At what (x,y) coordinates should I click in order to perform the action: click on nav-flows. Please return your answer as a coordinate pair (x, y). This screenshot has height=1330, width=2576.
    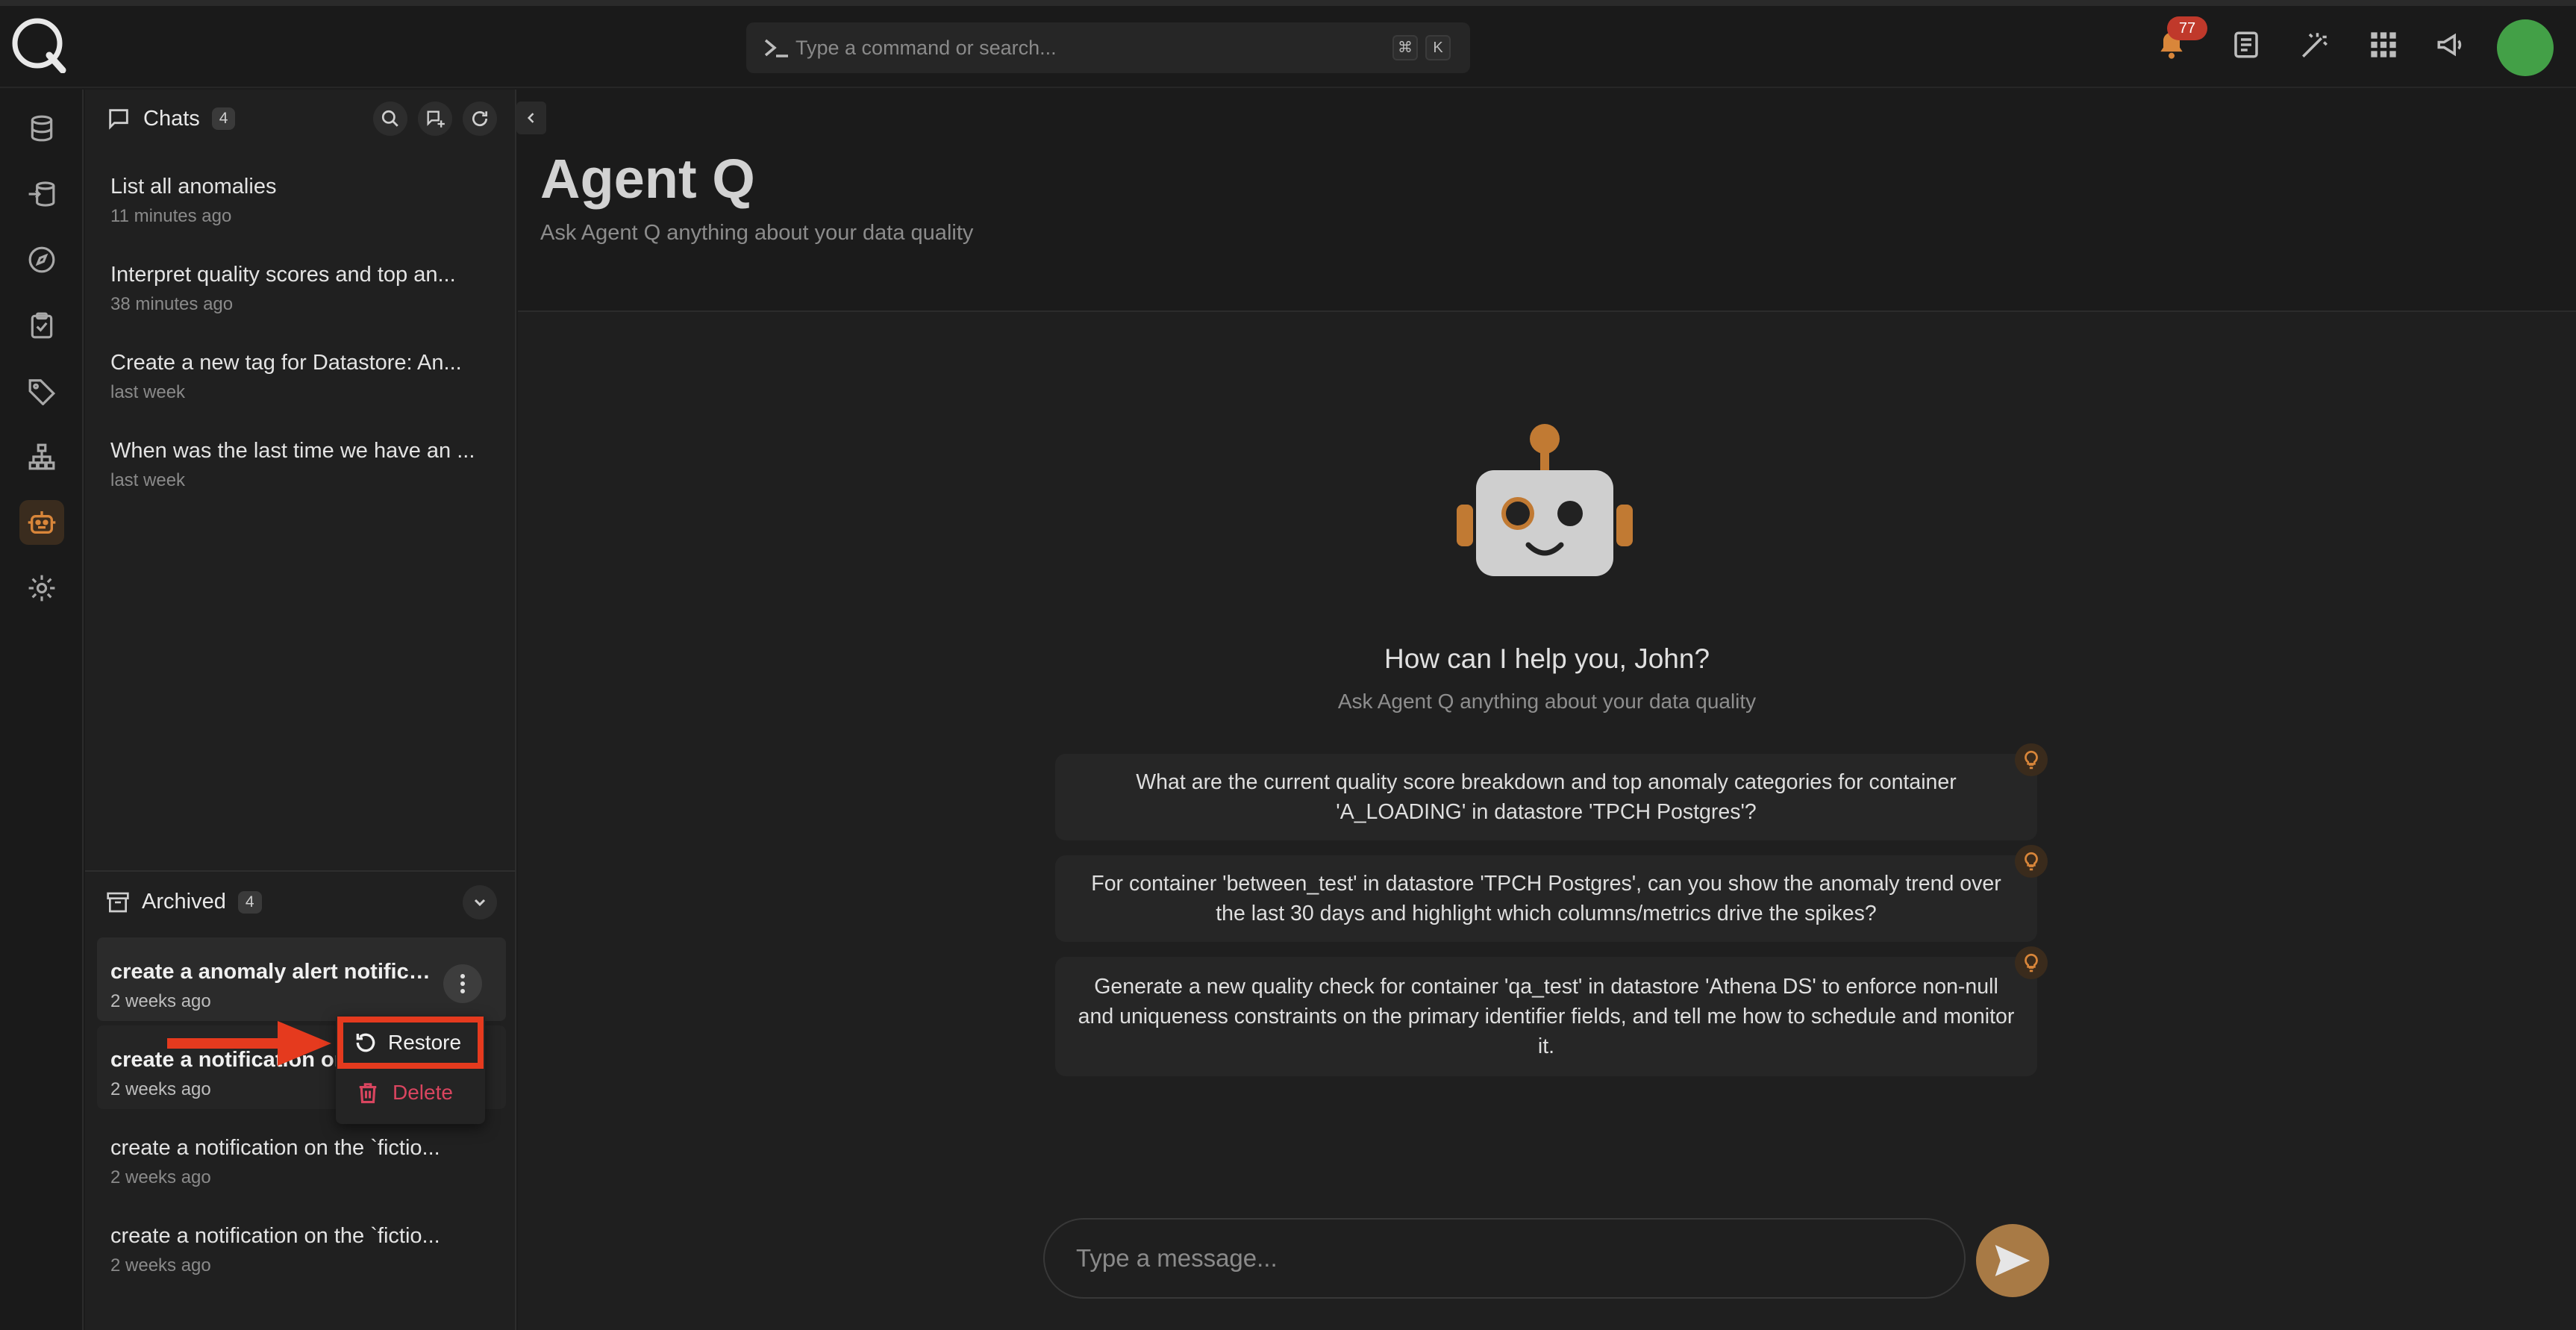
    Looking at the image, I should click on (41, 194).